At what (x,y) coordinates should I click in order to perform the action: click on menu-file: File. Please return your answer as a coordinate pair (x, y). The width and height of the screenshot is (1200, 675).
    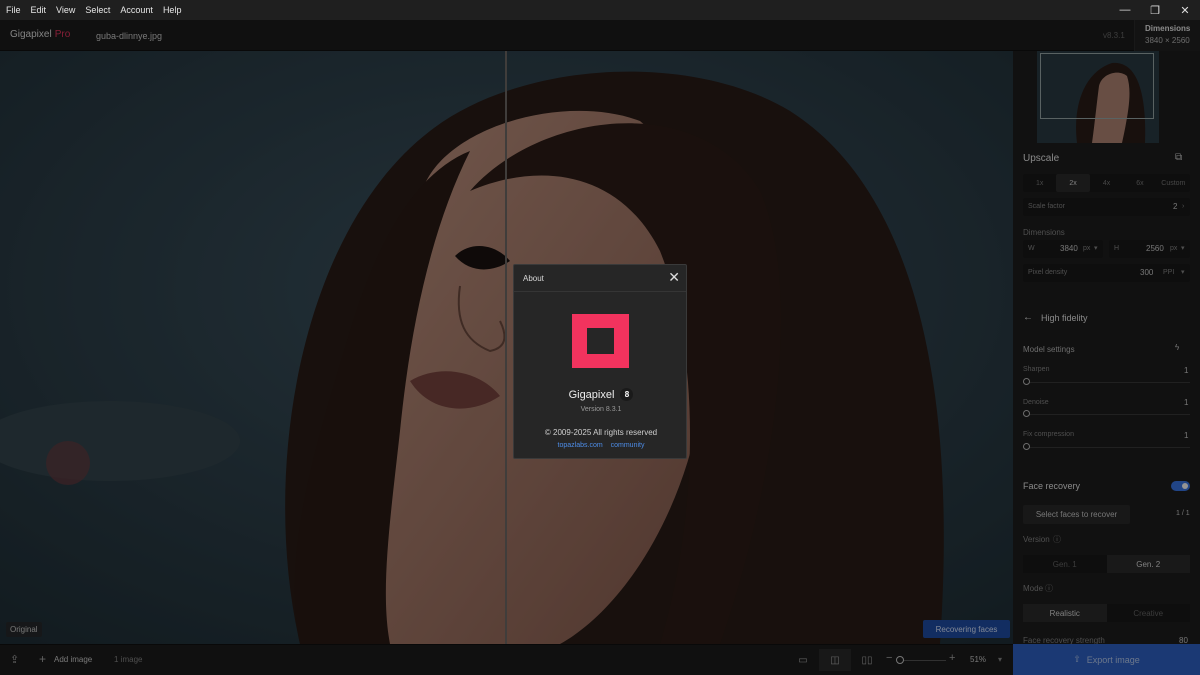
    Looking at the image, I should click on (13, 10).